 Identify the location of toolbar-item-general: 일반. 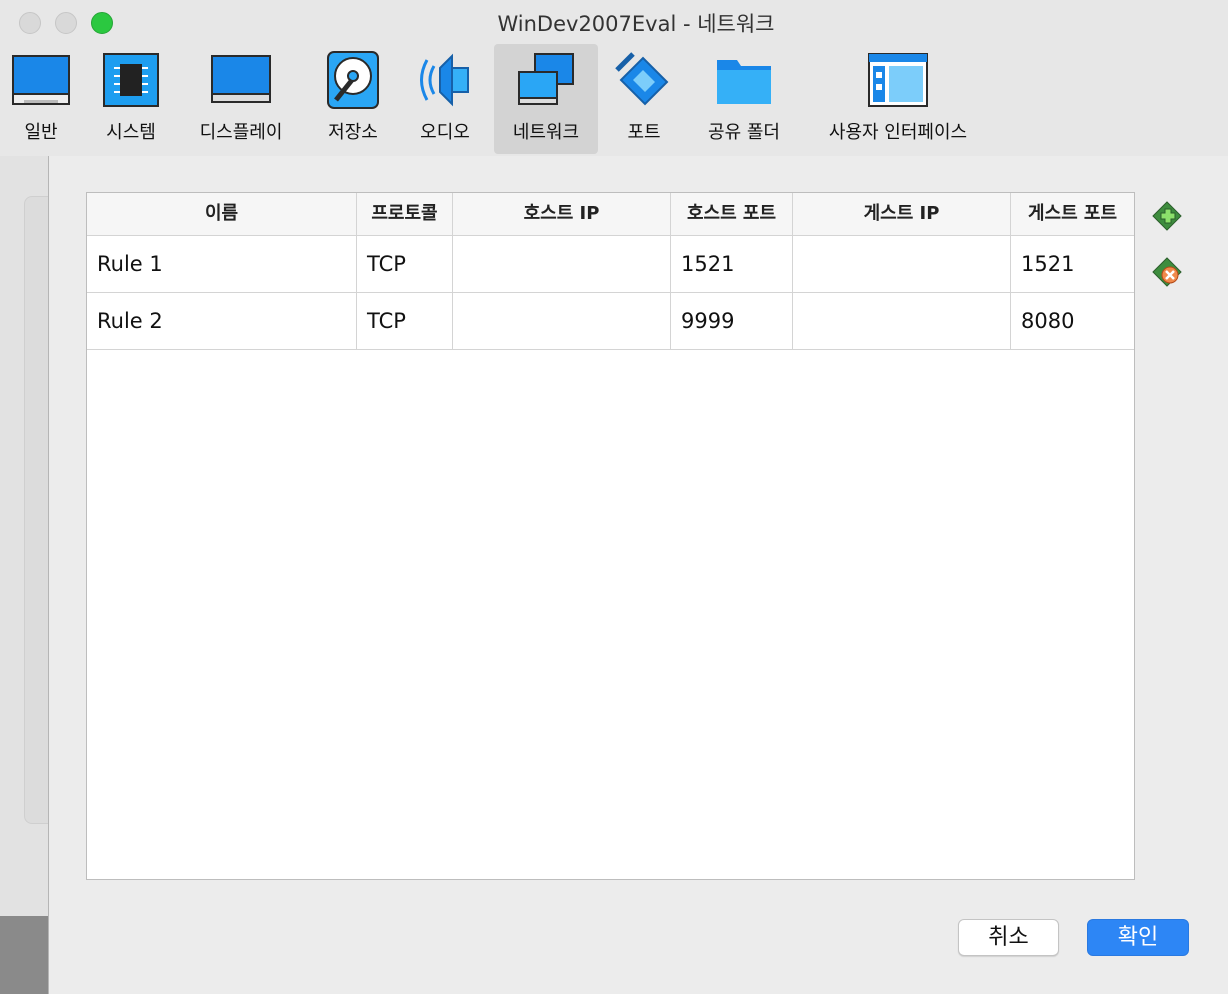
(41, 99).